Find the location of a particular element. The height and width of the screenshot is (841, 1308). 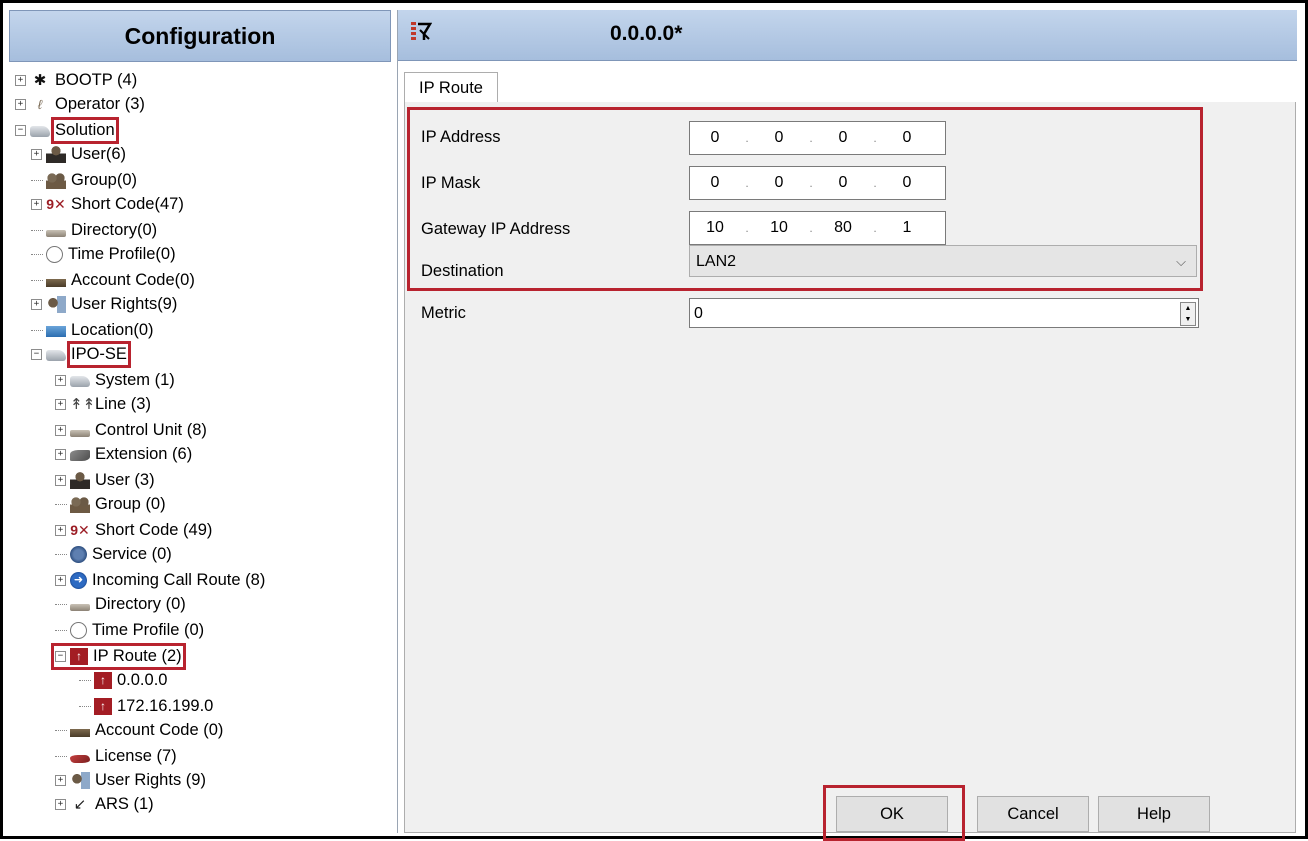

help-button: Help is located at coordinates (1154, 814).